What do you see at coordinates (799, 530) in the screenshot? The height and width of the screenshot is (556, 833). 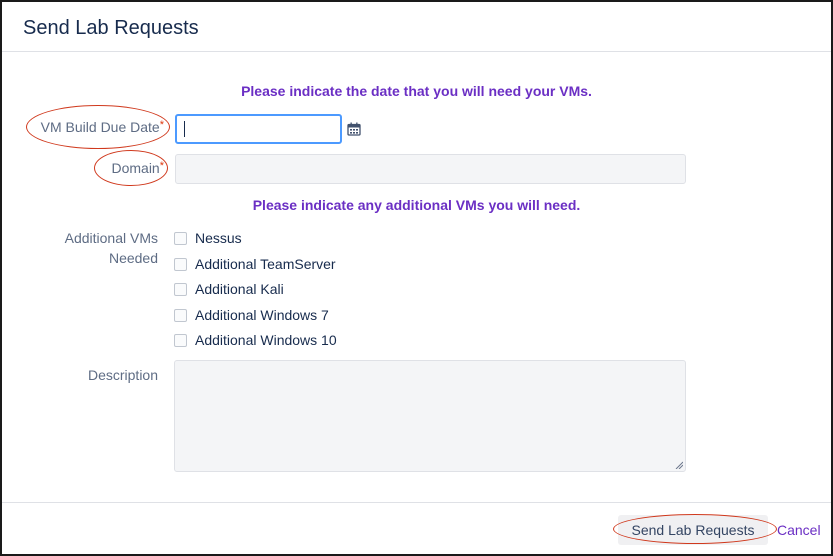 I see `cancel-link: Cancel` at bounding box center [799, 530].